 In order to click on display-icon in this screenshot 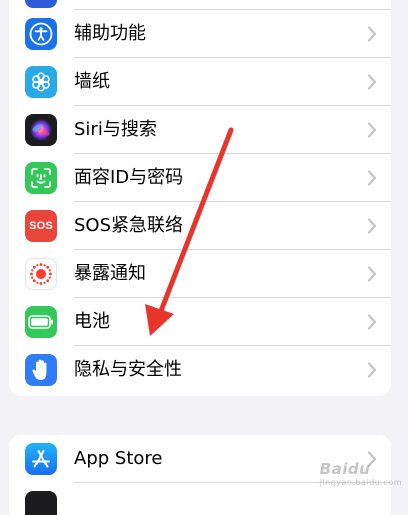, I will do `click(41, 4)`.